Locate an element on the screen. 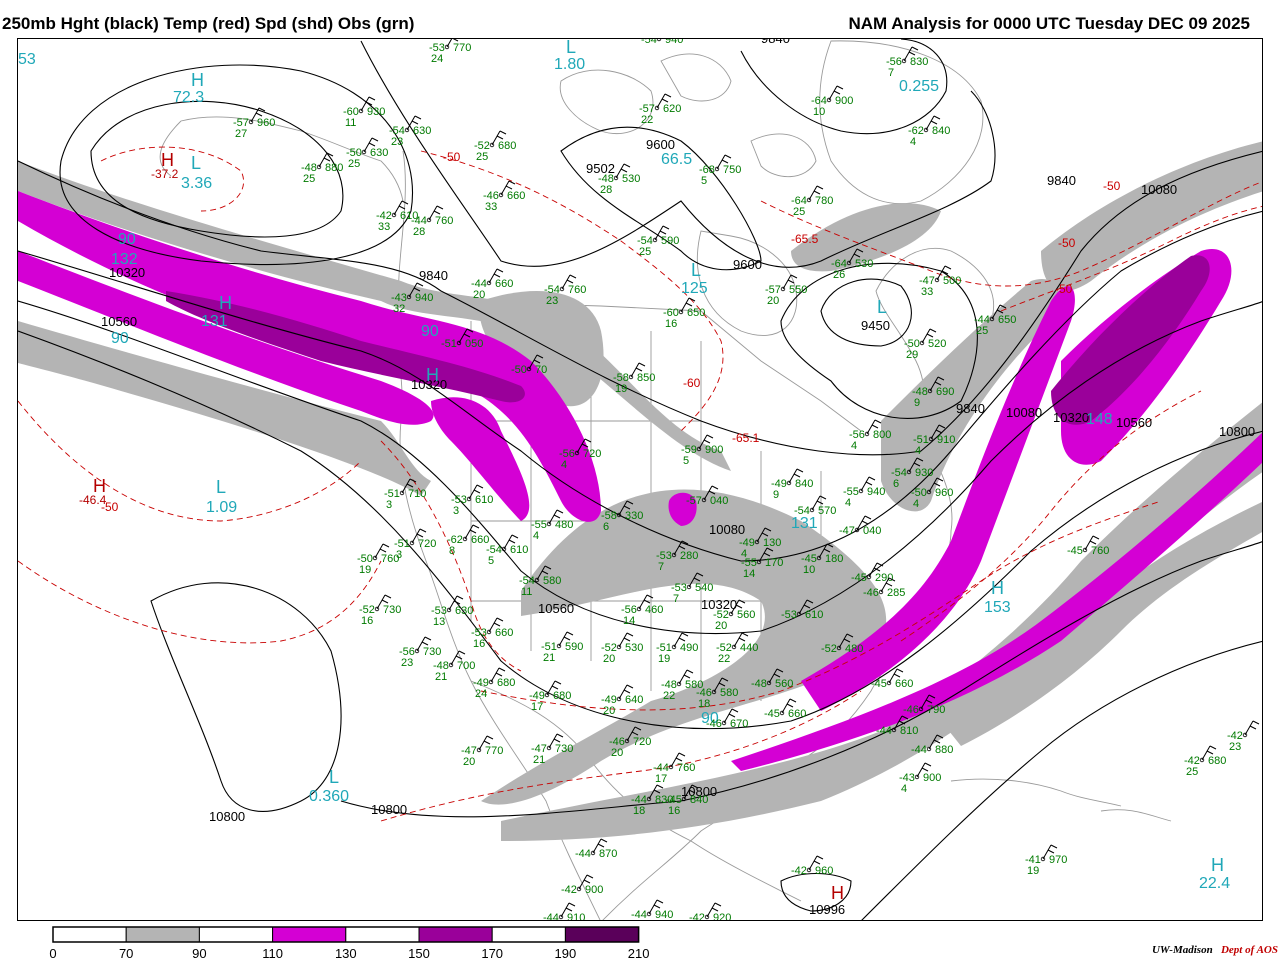 The width and height of the screenshot is (1280, 960). obs-height: 840 is located at coordinates (804, 484).